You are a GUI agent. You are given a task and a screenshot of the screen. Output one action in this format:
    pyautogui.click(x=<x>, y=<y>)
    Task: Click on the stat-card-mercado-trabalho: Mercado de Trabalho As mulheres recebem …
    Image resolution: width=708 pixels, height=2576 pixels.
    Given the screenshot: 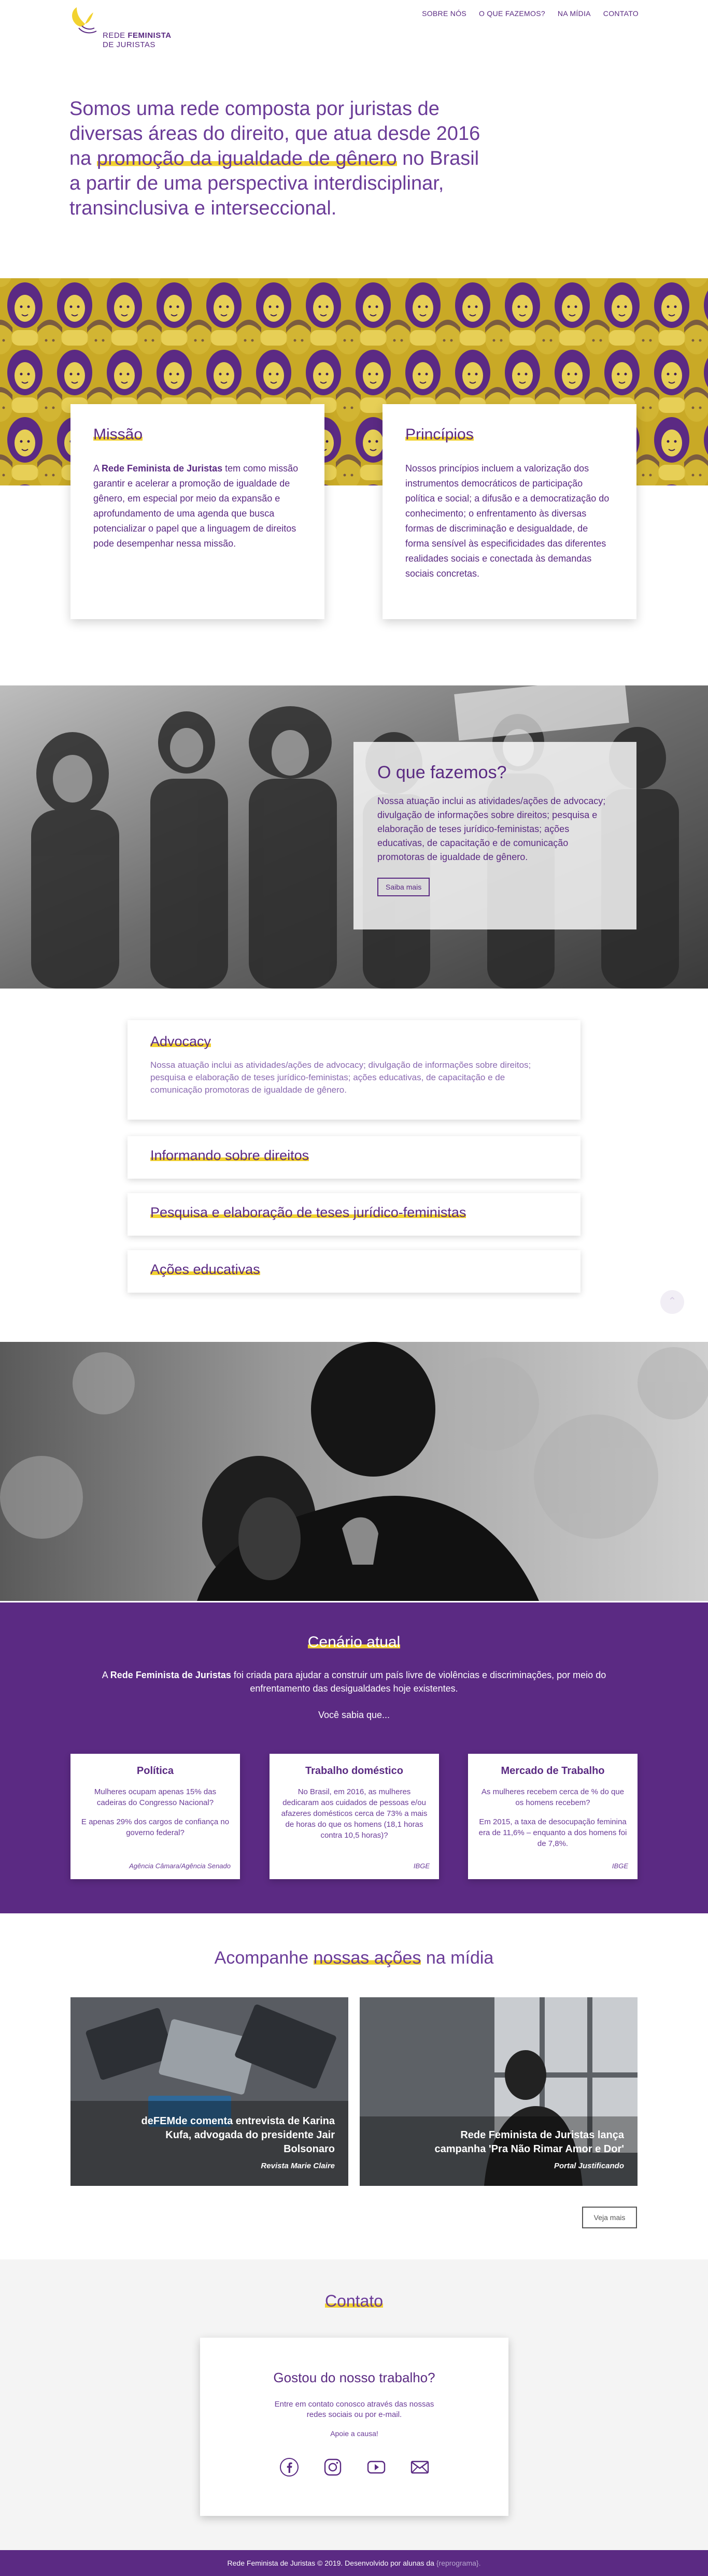 What is the action you would take?
    pyautogui.click(x=553, y=1816)
    